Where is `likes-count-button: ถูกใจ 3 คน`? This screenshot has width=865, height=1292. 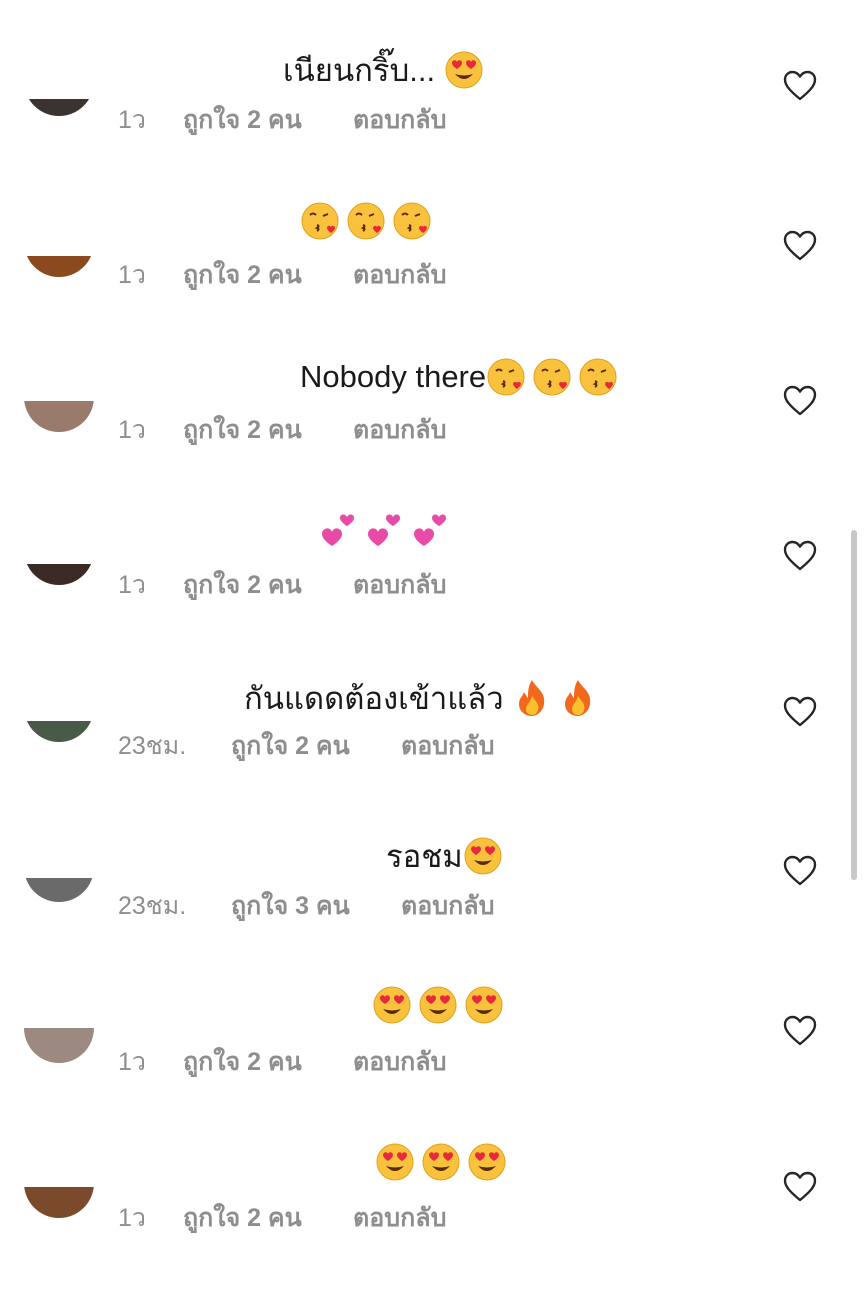 likes-count-button: ถูกใจ 3 คน is located at coordinates (316, 906).